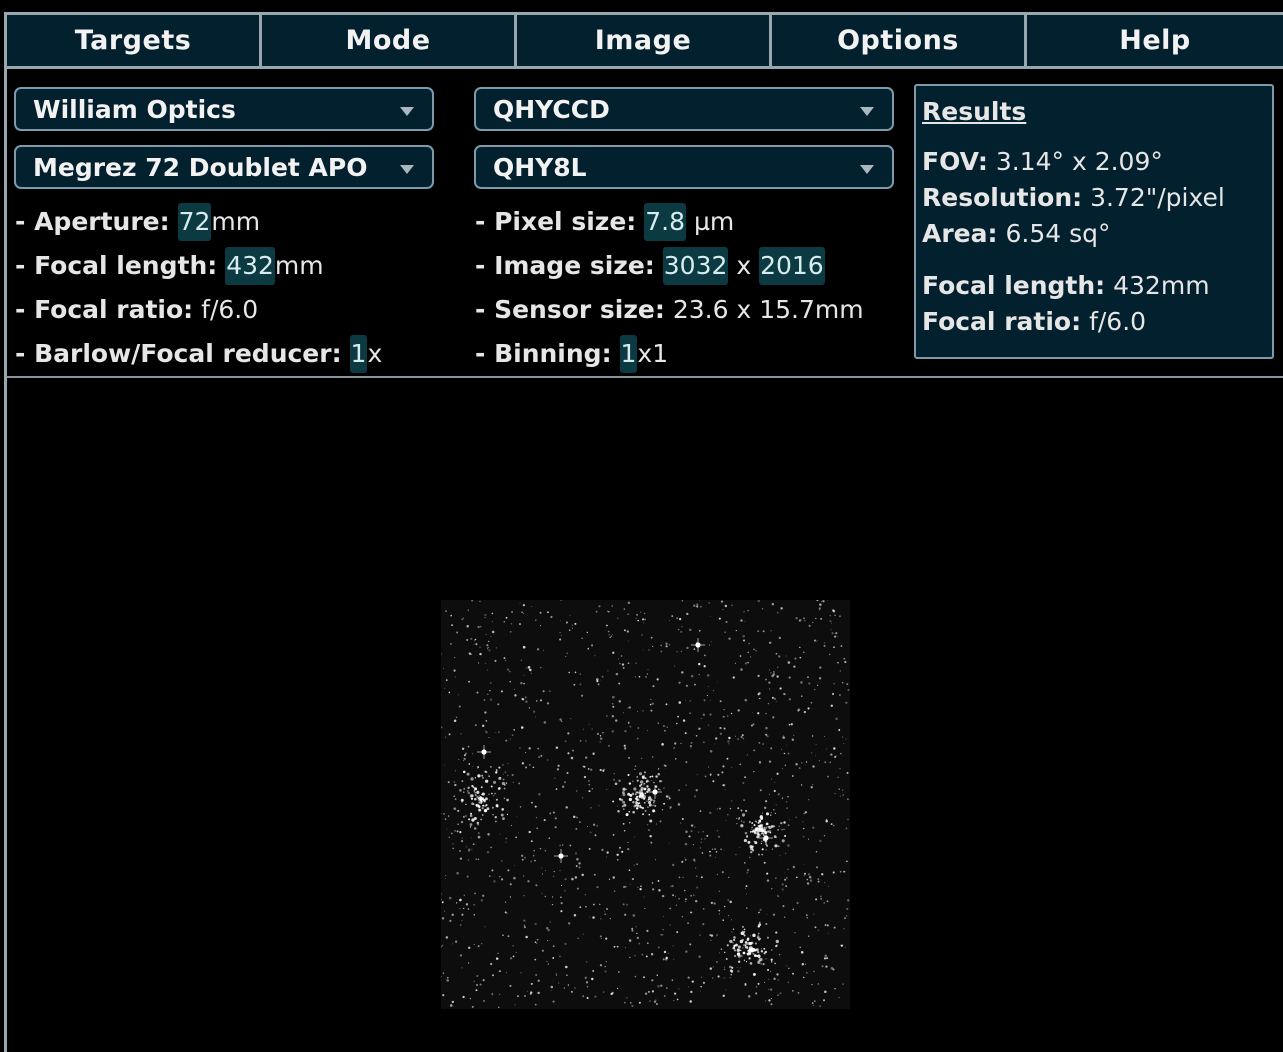 Image resolution: width=1283 pixels, height=1052 pixels. I want to click on result-fov: FOV: 3.14° x 2.09°, so click(1094, 162).